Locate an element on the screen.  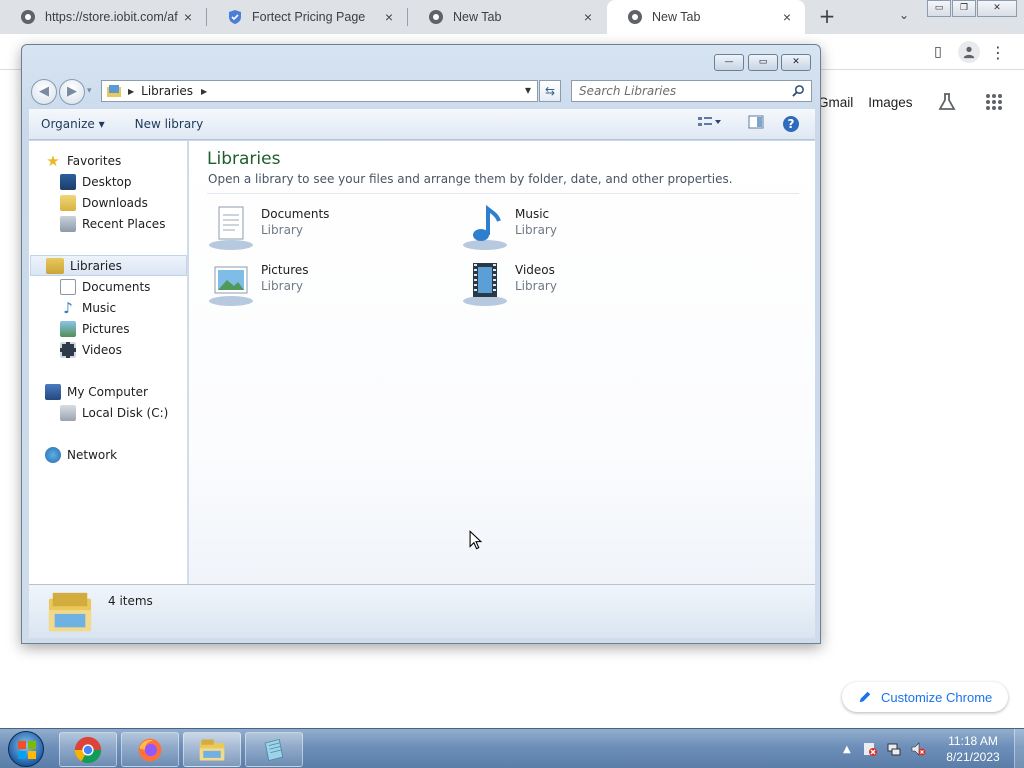
taskbar-notepad-button is located at coordinates (274, 749).